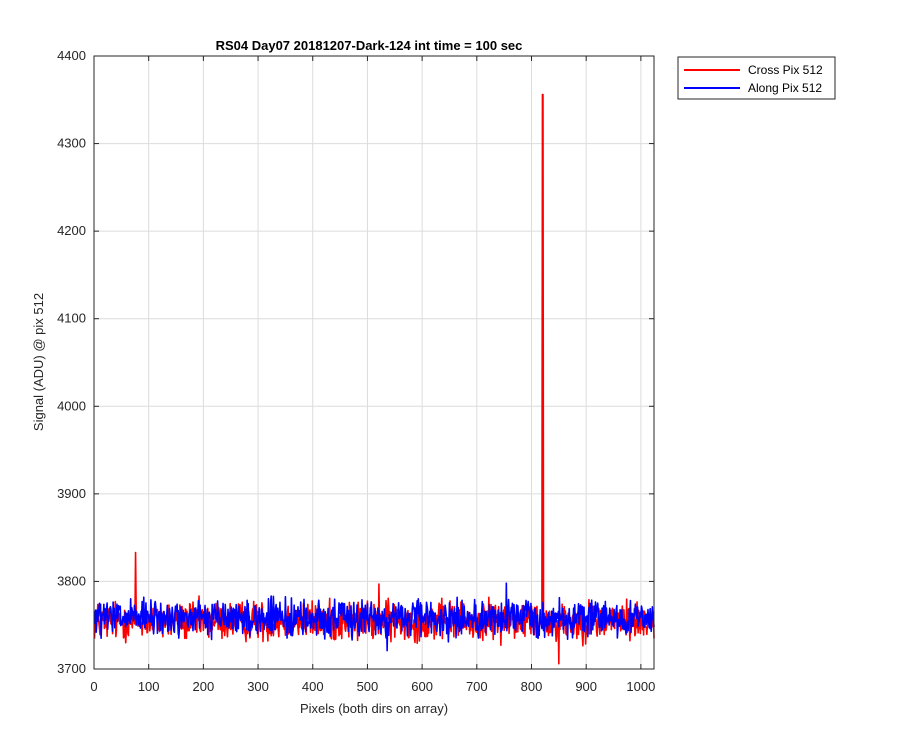  Describe the element at coordinates (586, 686) in the screenshot. I see `x-tick-label: 900` at that location.